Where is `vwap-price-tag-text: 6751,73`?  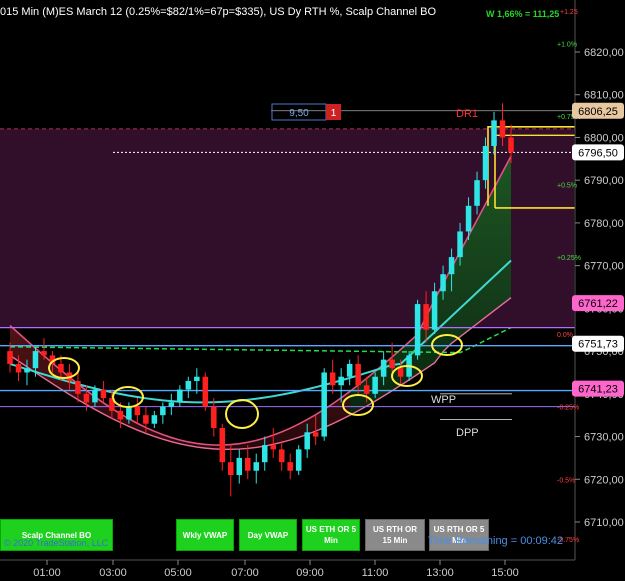 vwap-price-tag-text: 6751,73 is located at coordinates (598, 345).